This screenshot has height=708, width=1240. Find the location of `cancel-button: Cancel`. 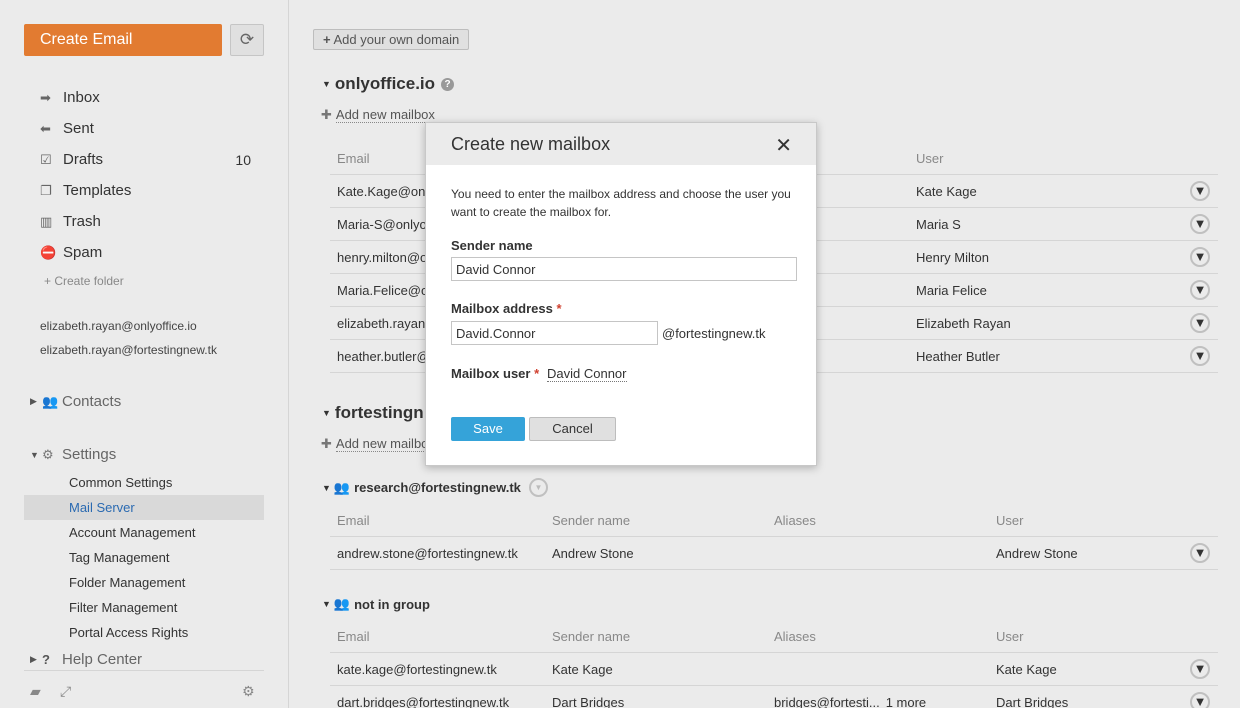

cancel-button: Cancel is located at coordinates (572, 429).